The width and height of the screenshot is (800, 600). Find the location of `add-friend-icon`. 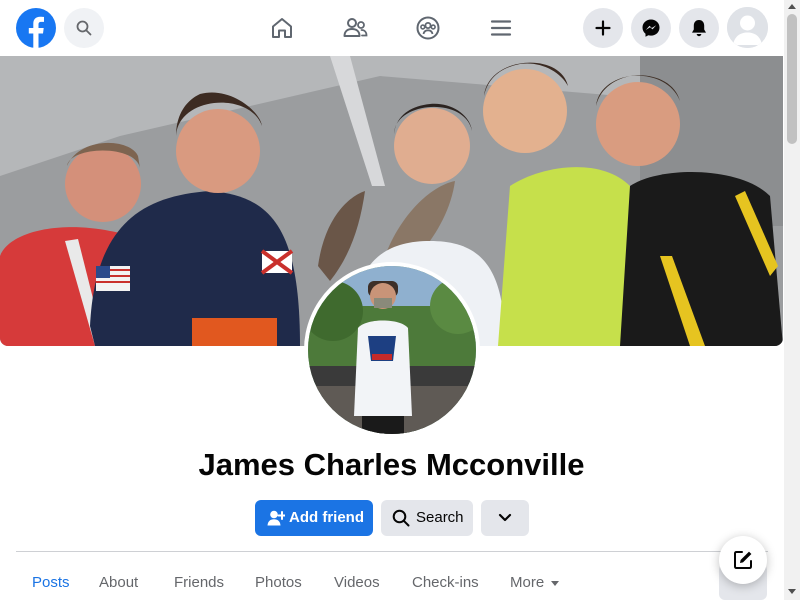

add-friend-icon is located at coordinates (276, 518).